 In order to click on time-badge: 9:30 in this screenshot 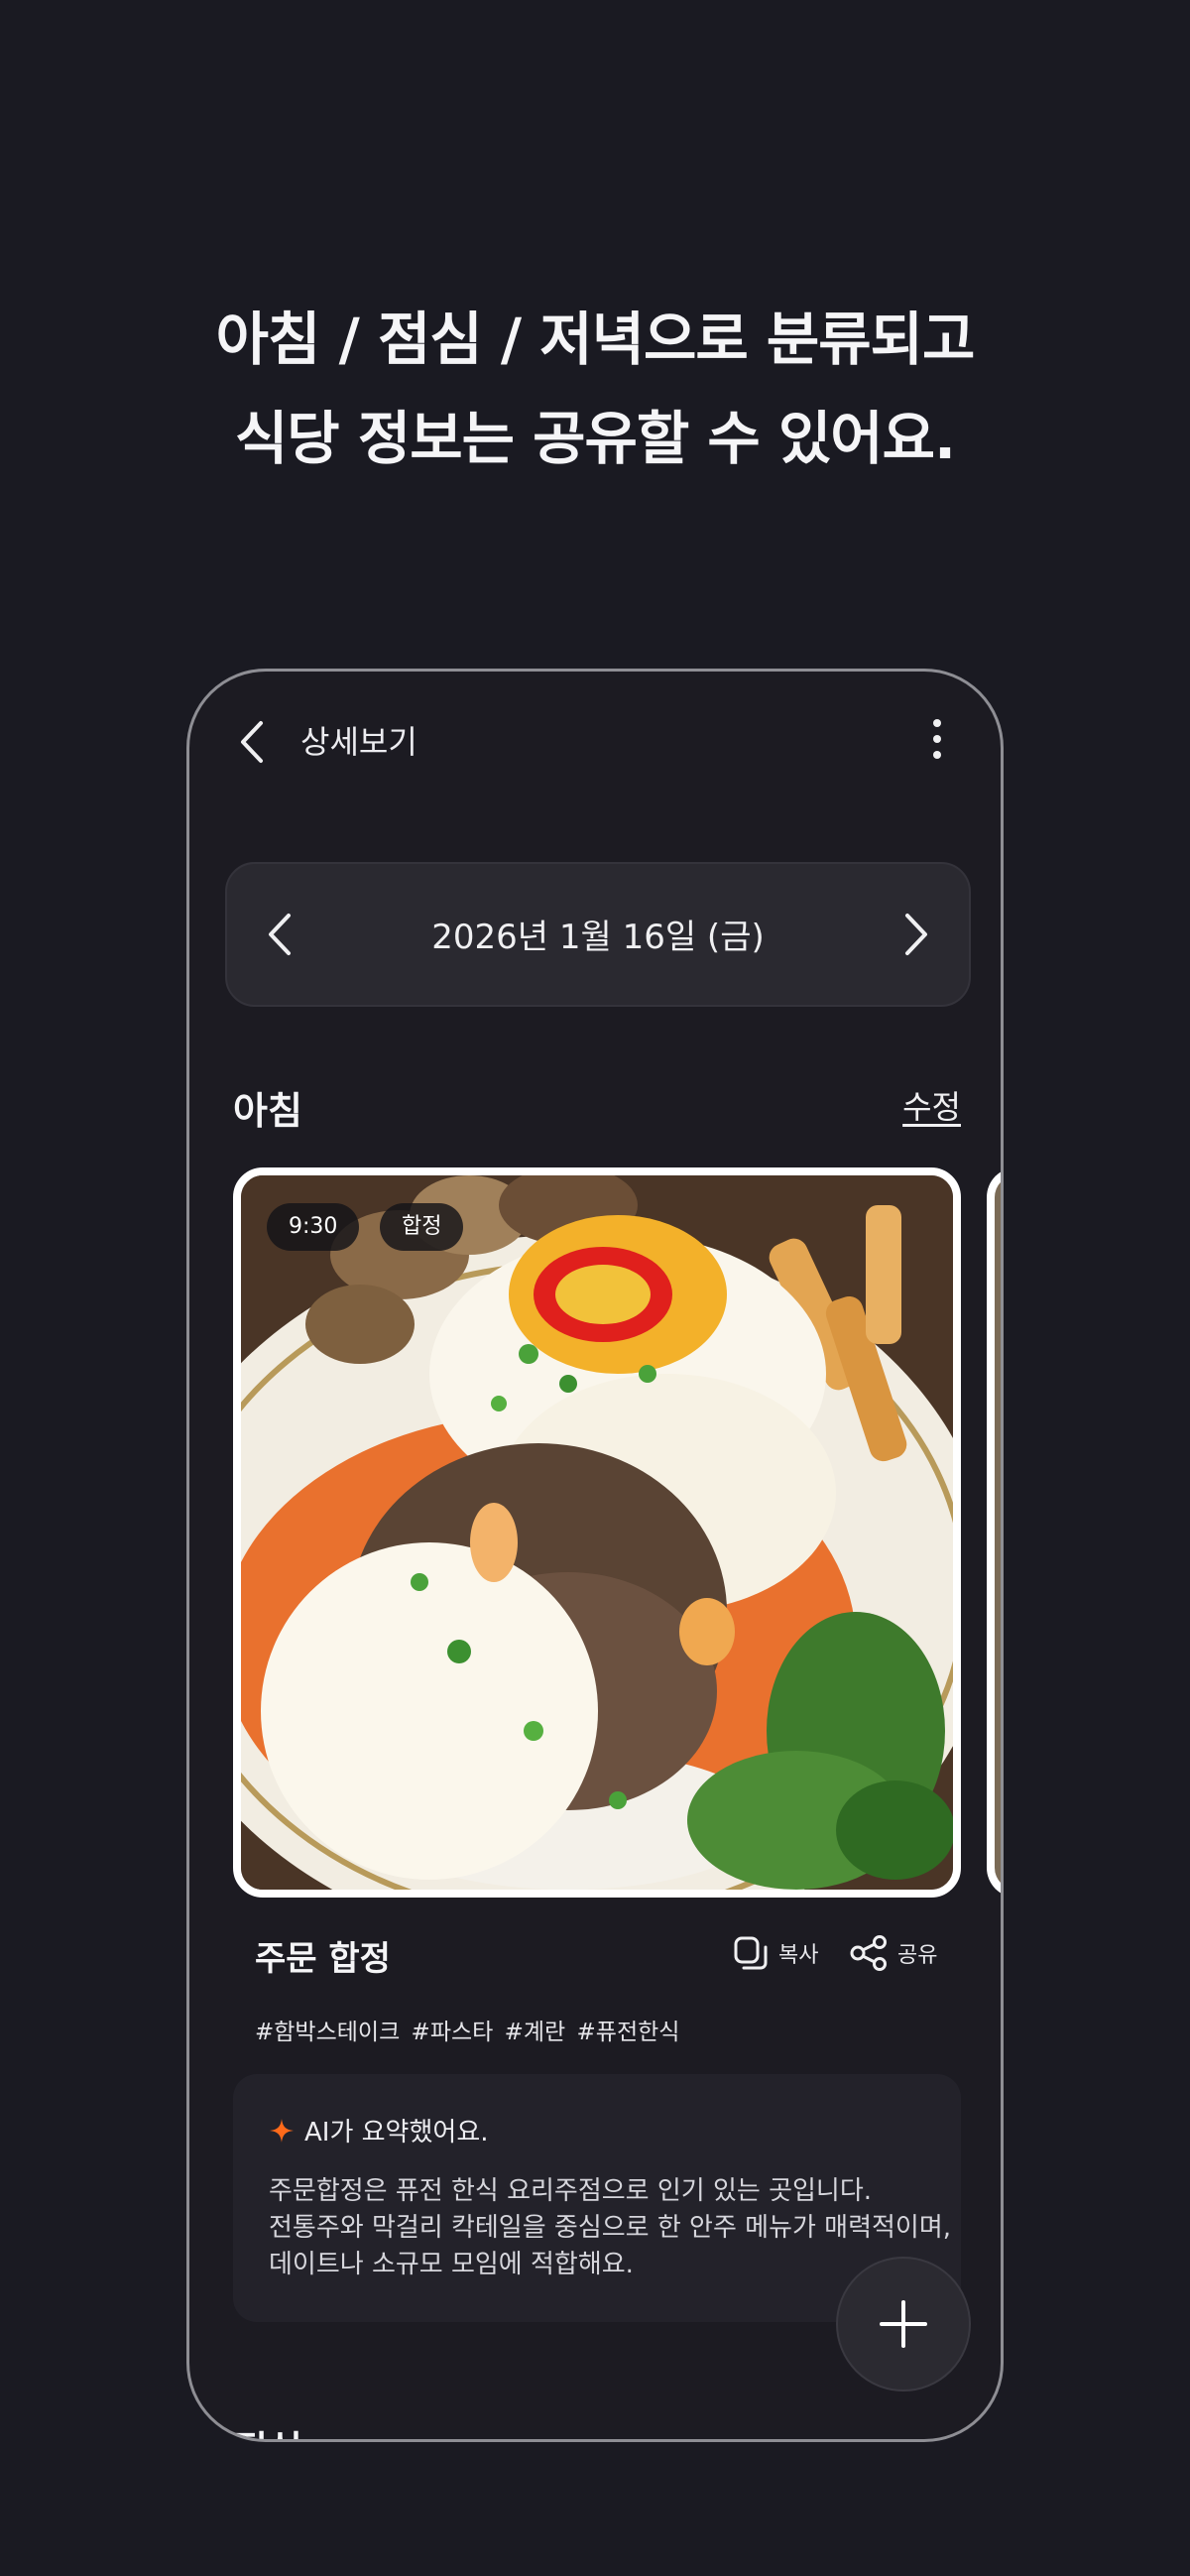, I will do `click(313, 1227)`.